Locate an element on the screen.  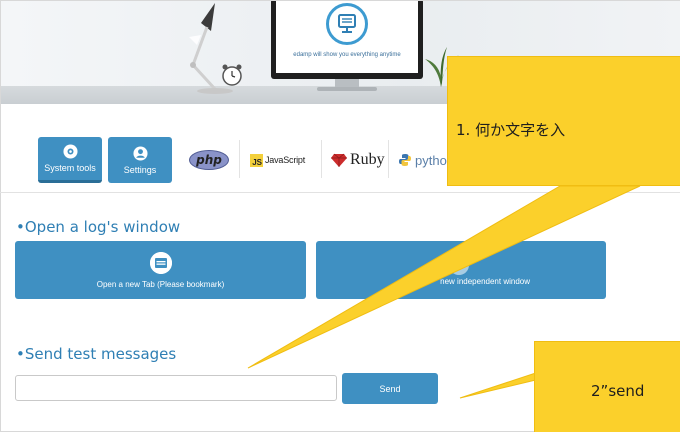
callout-2-text: 2”send is located at coordinates (618, 391).